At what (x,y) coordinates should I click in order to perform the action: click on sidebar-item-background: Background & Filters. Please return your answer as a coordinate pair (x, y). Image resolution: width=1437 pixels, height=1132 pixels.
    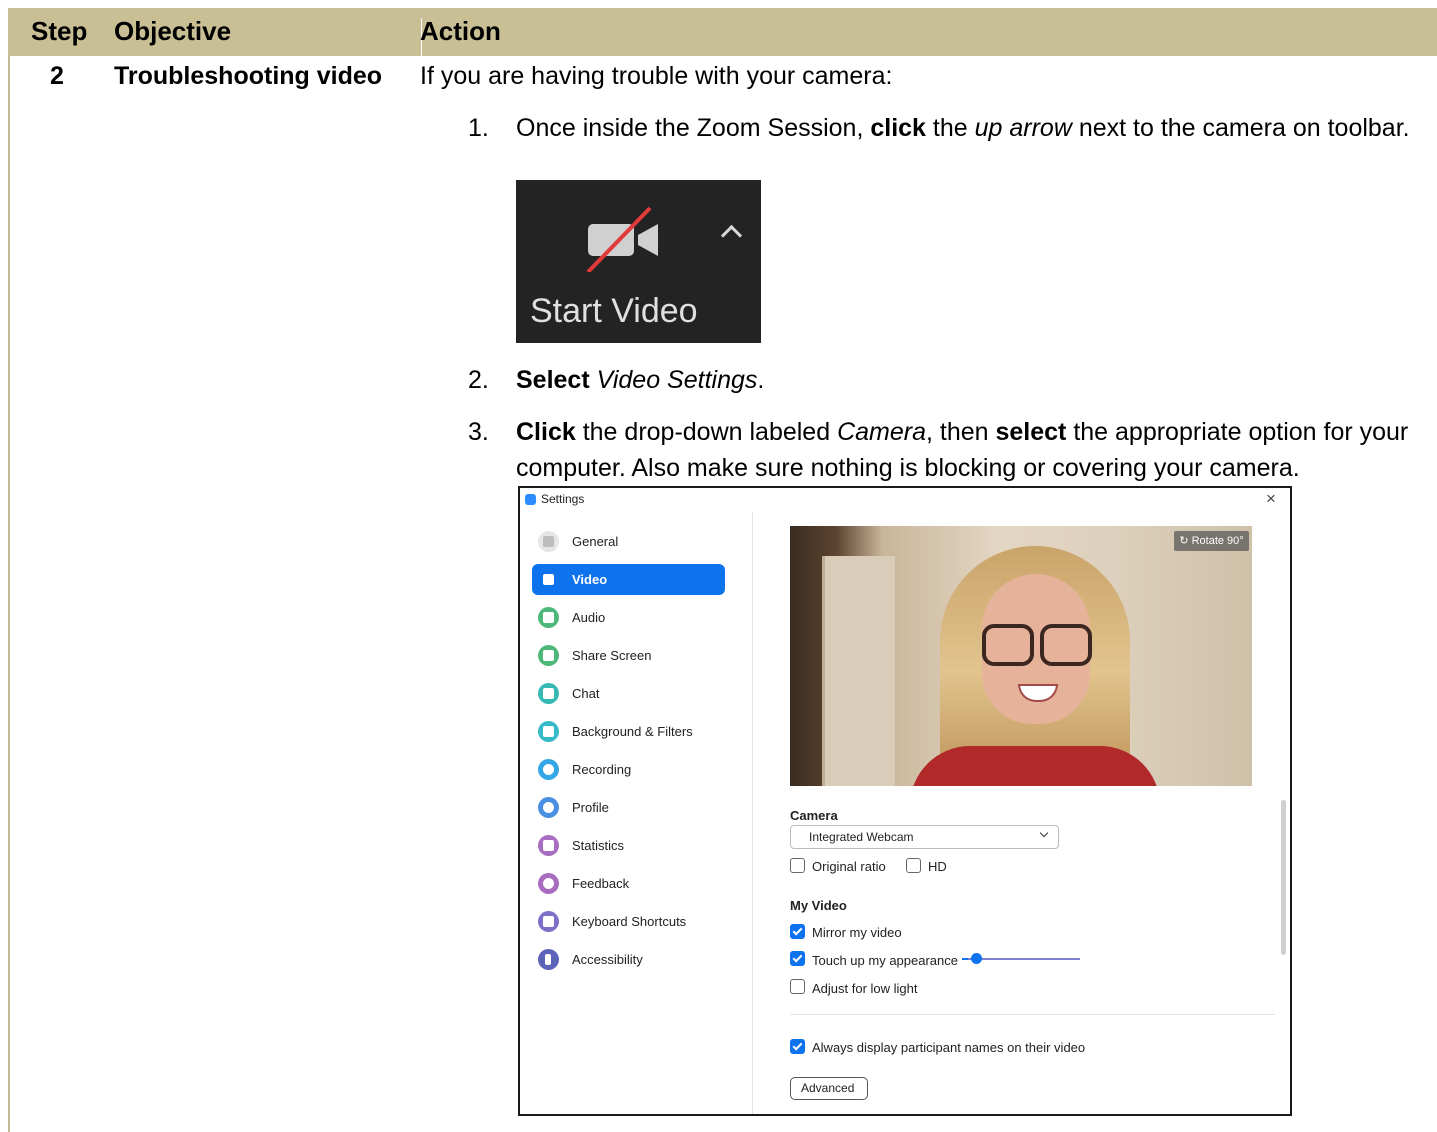
    Looking at the image, I should click on (628, 731).